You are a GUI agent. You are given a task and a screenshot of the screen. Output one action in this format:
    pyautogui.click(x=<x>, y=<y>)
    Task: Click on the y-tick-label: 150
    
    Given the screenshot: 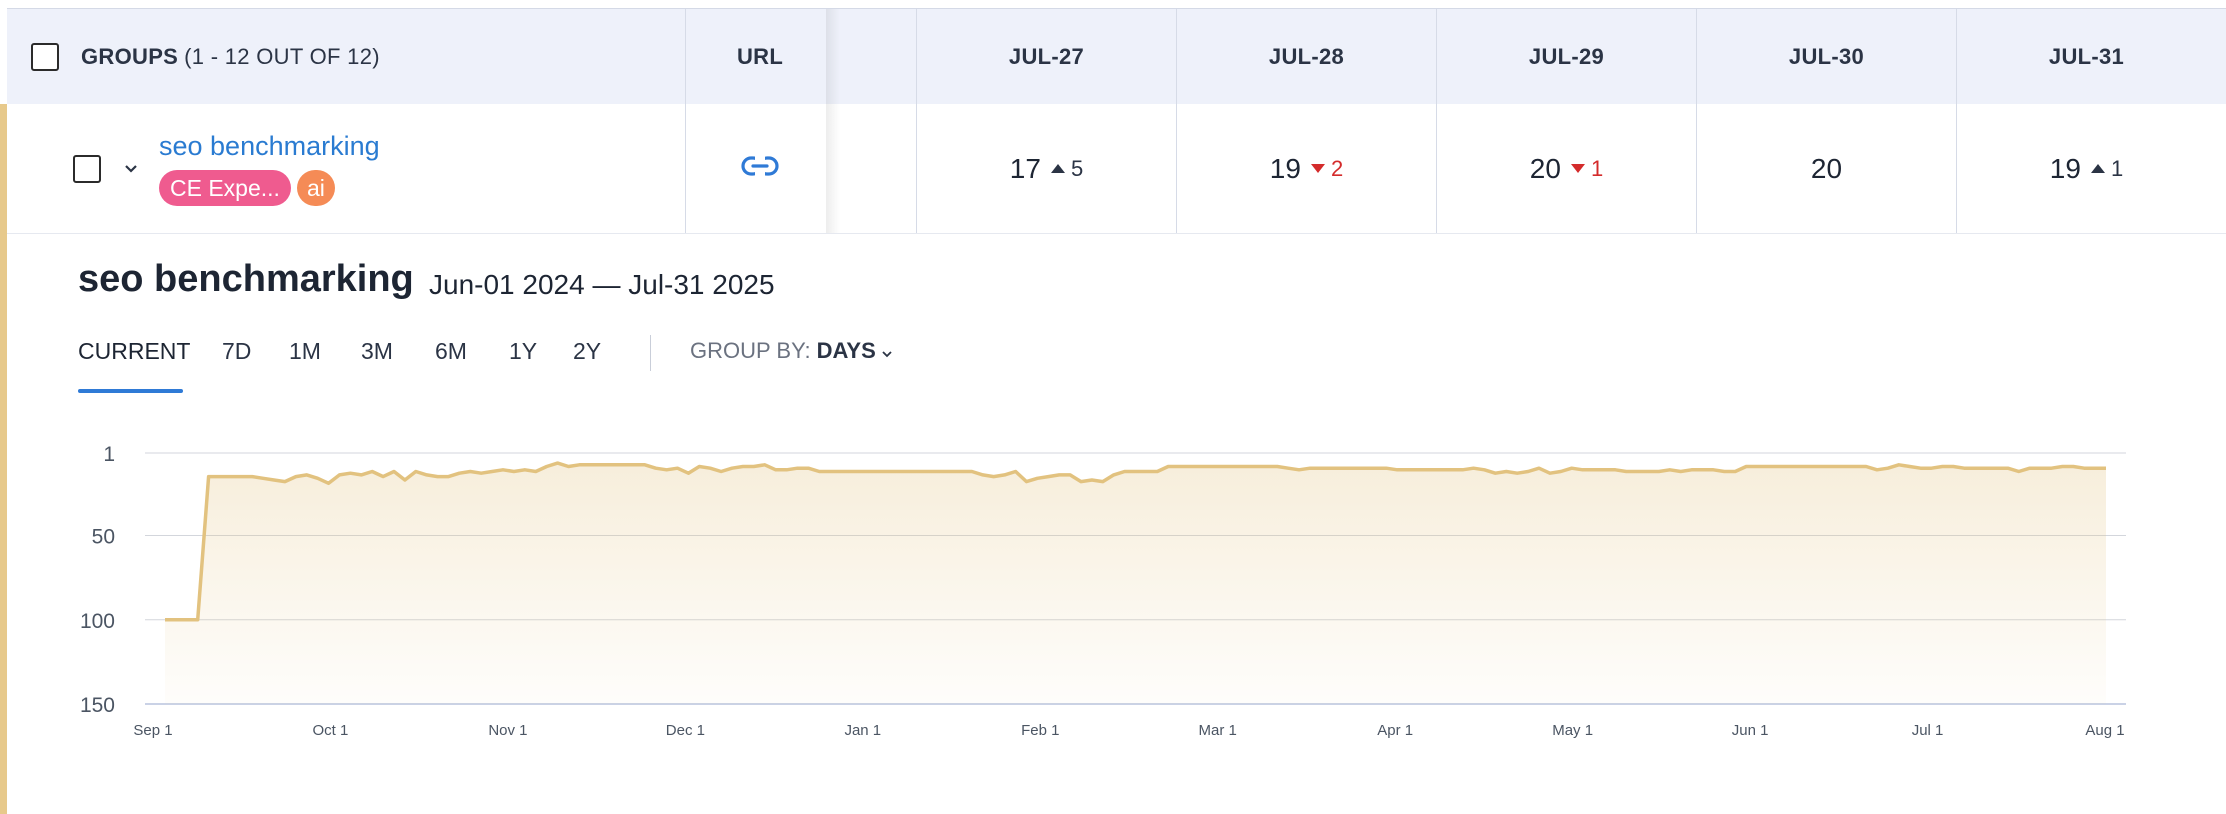 What is the action you would take?
    pyautogui.click(x=97, y=705)
    